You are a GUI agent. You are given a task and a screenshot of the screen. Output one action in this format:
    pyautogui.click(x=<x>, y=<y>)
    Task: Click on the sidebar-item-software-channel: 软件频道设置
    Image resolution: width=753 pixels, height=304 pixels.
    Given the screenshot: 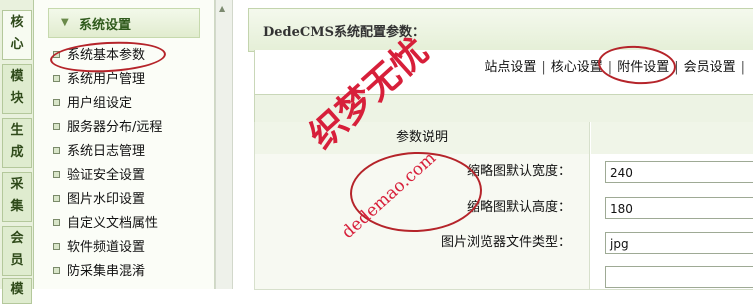 What is the action you would take?
    pyautogui.click(x=99, y=248)
    